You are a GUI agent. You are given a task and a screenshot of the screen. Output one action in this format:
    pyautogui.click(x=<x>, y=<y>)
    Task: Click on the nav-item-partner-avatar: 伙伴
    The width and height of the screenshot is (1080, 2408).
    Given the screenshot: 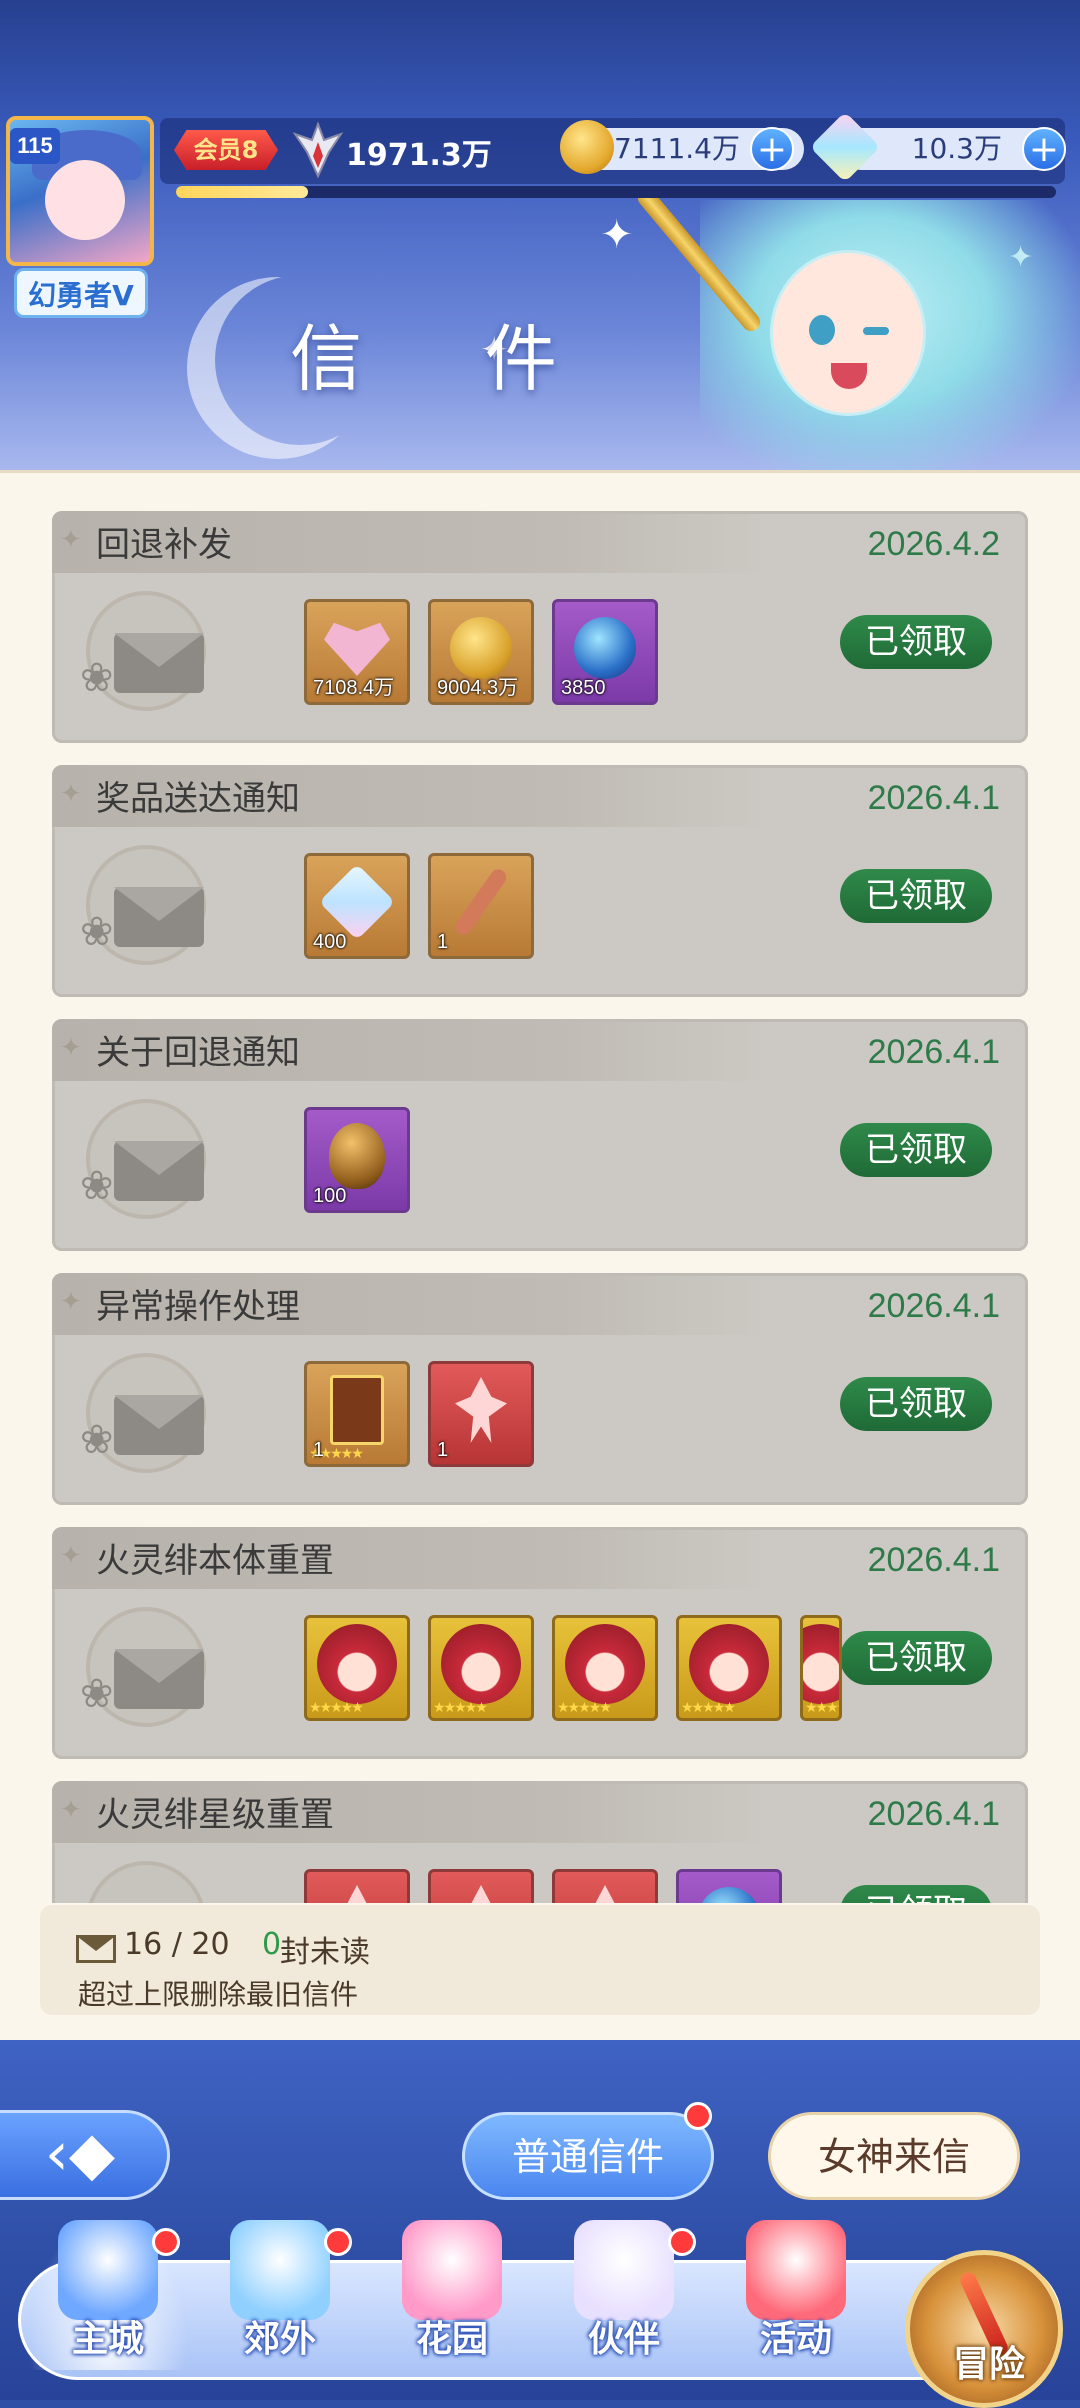 What is the action you would take?
    pyautogui.click(x=624, y=2295)
    